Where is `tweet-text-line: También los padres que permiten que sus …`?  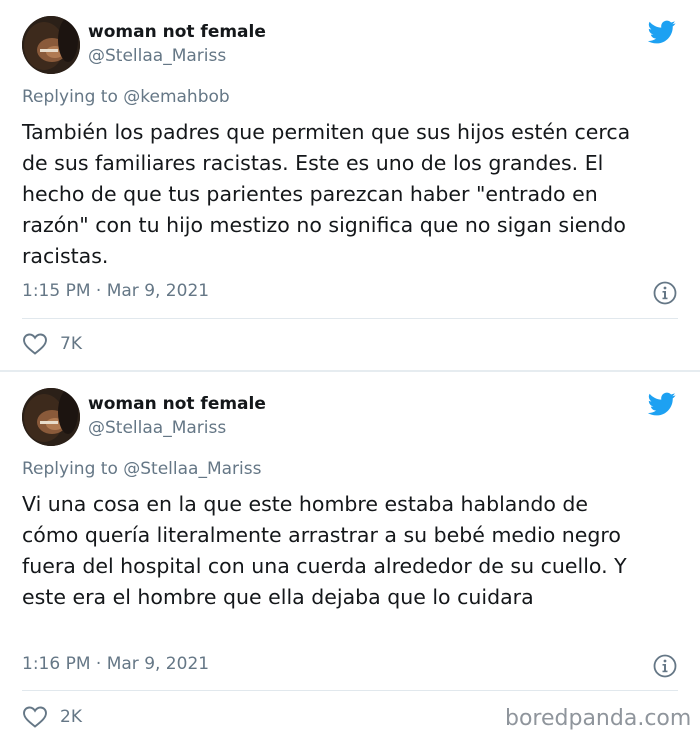
tweet-text-line: También los padres que permiten que sus … is located at coordinates (326, 132).